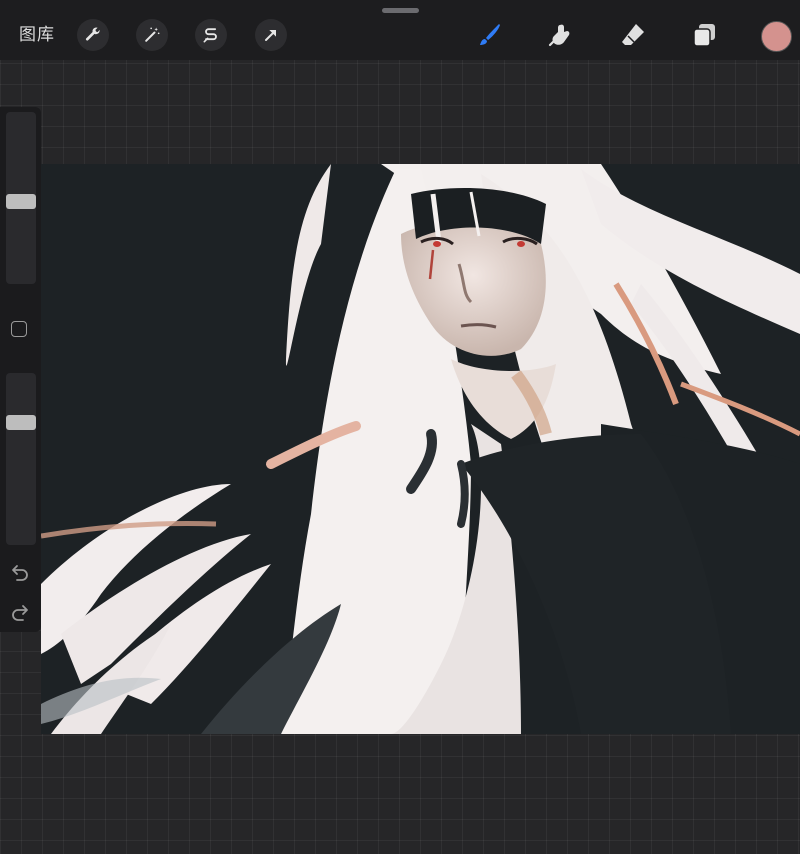 This screenshot has width=800, height=854. Describe the element at coordinates (21, 422) in the screenshot. I see `opacity-thumb` at that location.